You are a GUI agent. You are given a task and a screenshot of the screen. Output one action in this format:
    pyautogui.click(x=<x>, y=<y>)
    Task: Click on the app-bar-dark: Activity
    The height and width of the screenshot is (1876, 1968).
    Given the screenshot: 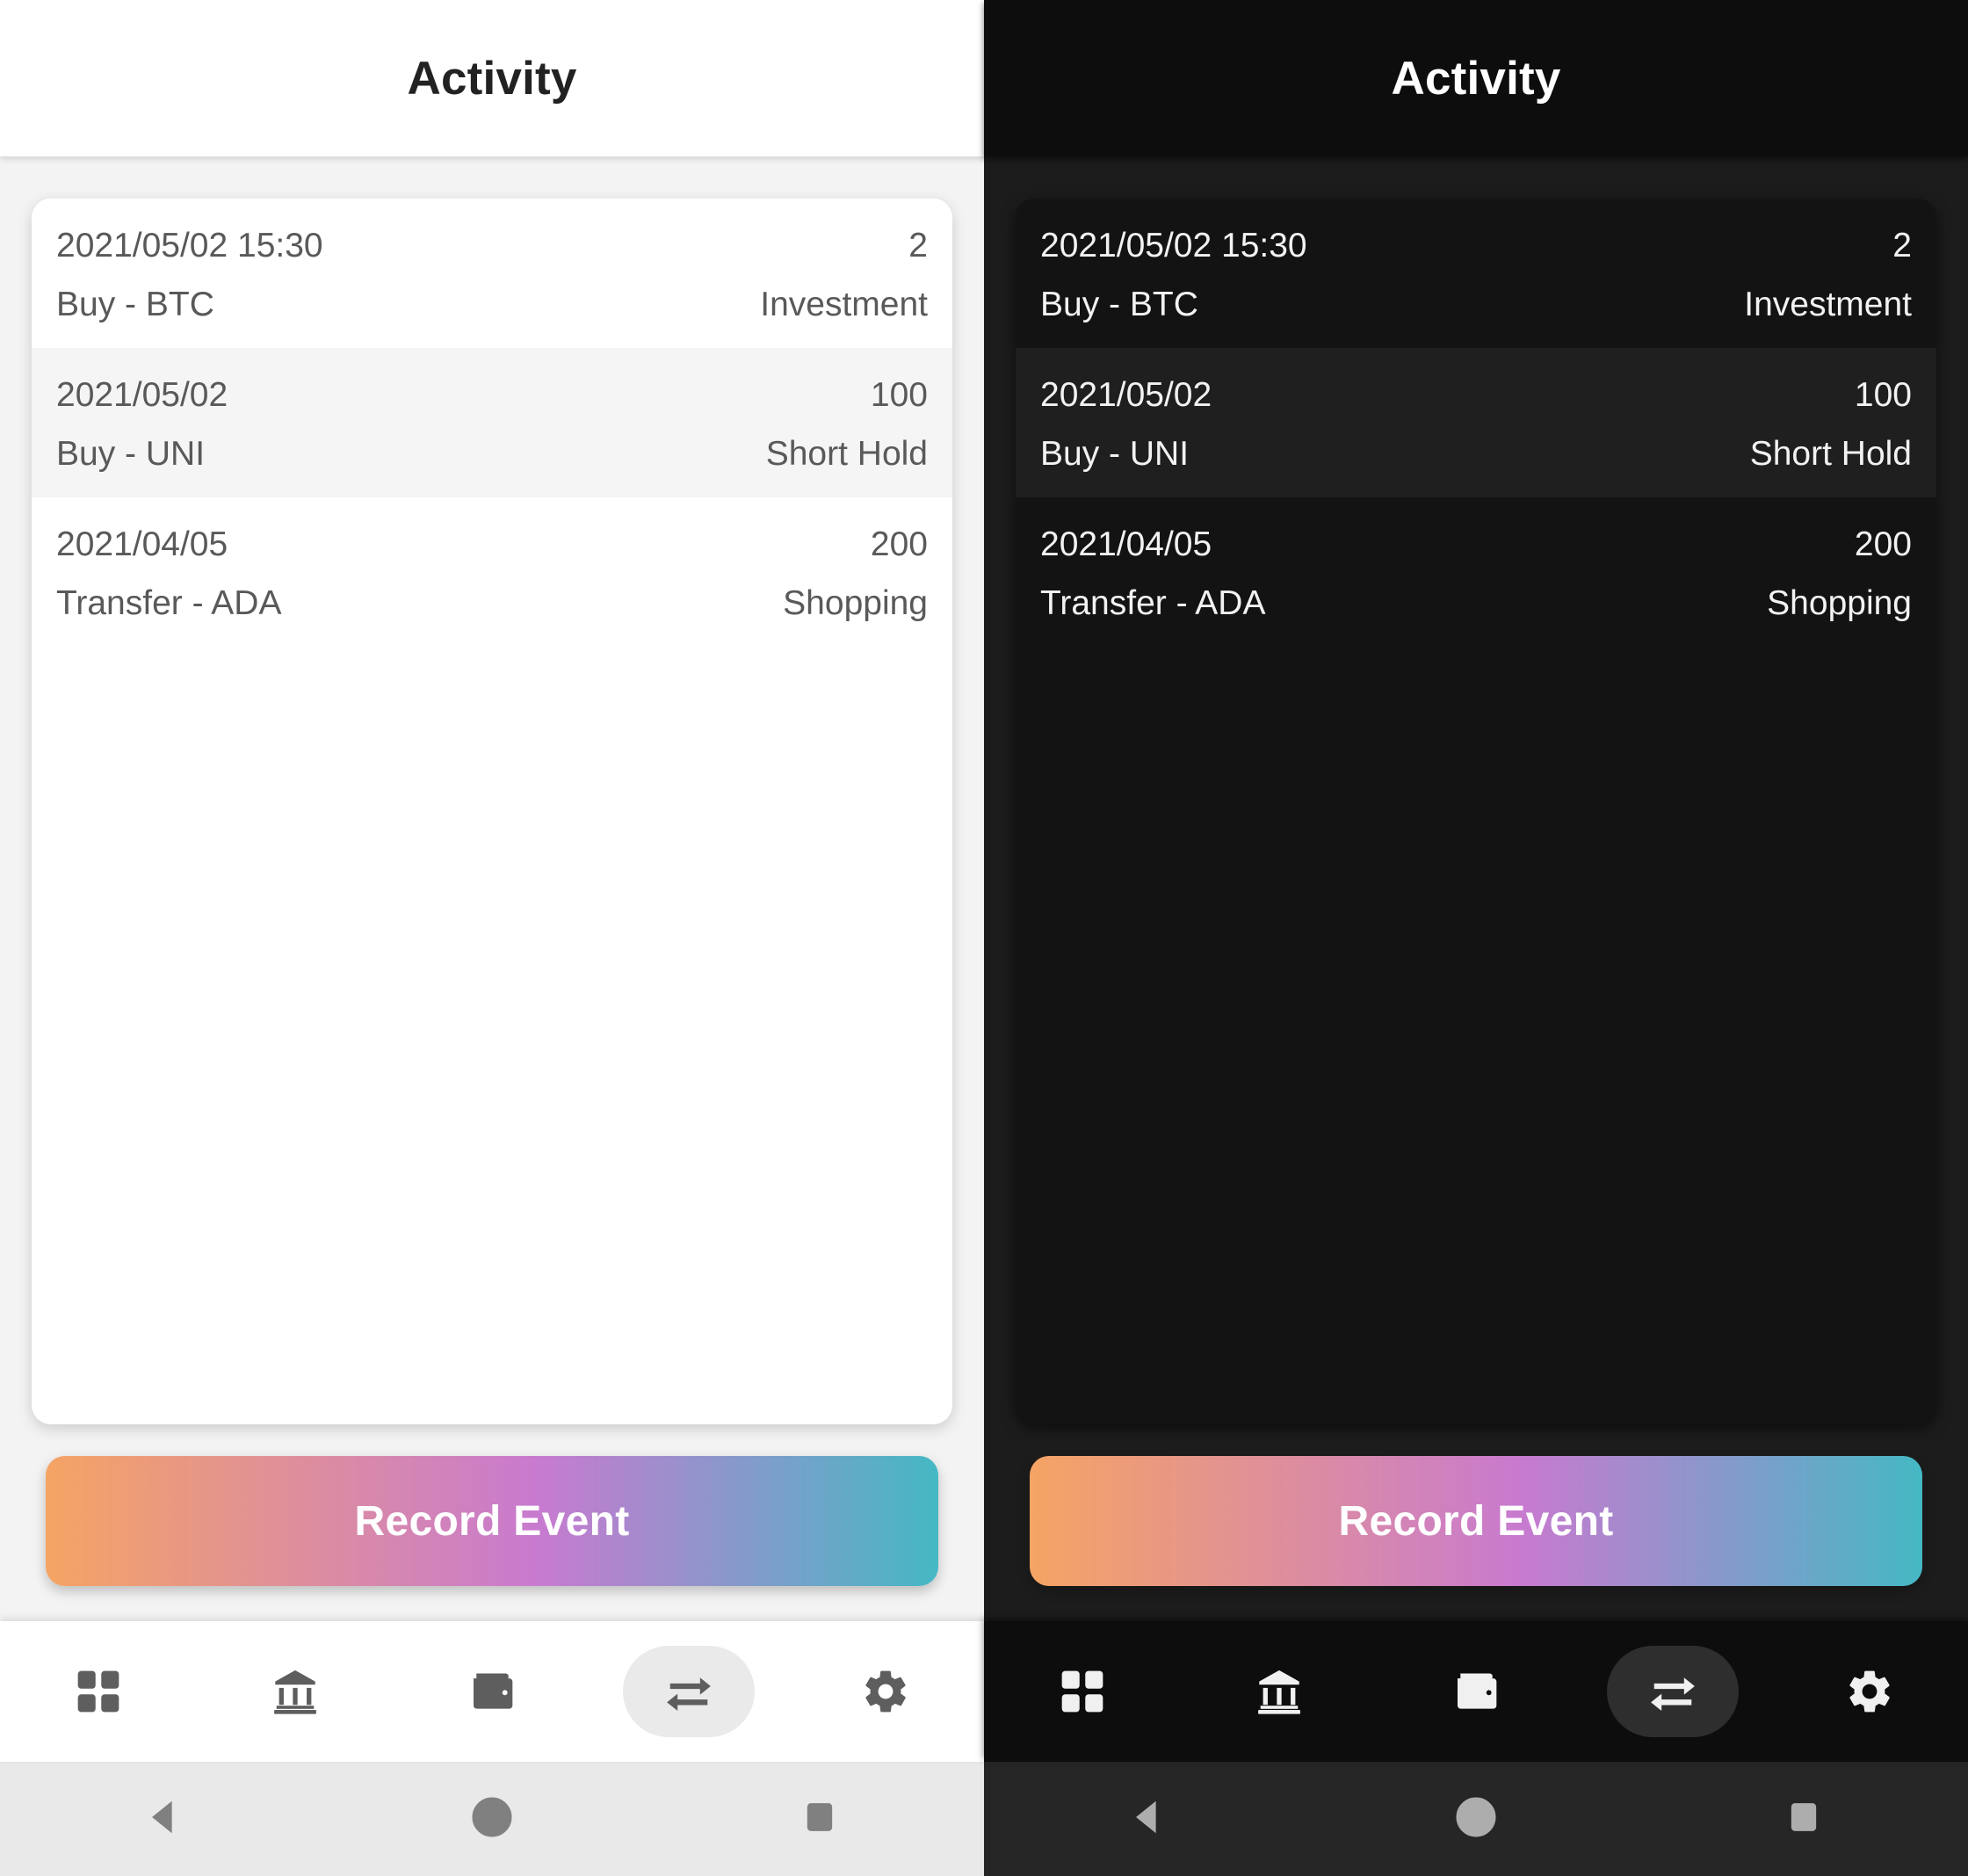 What is the action you would take?
    pyautogui.click(x=1476, y=78)
    